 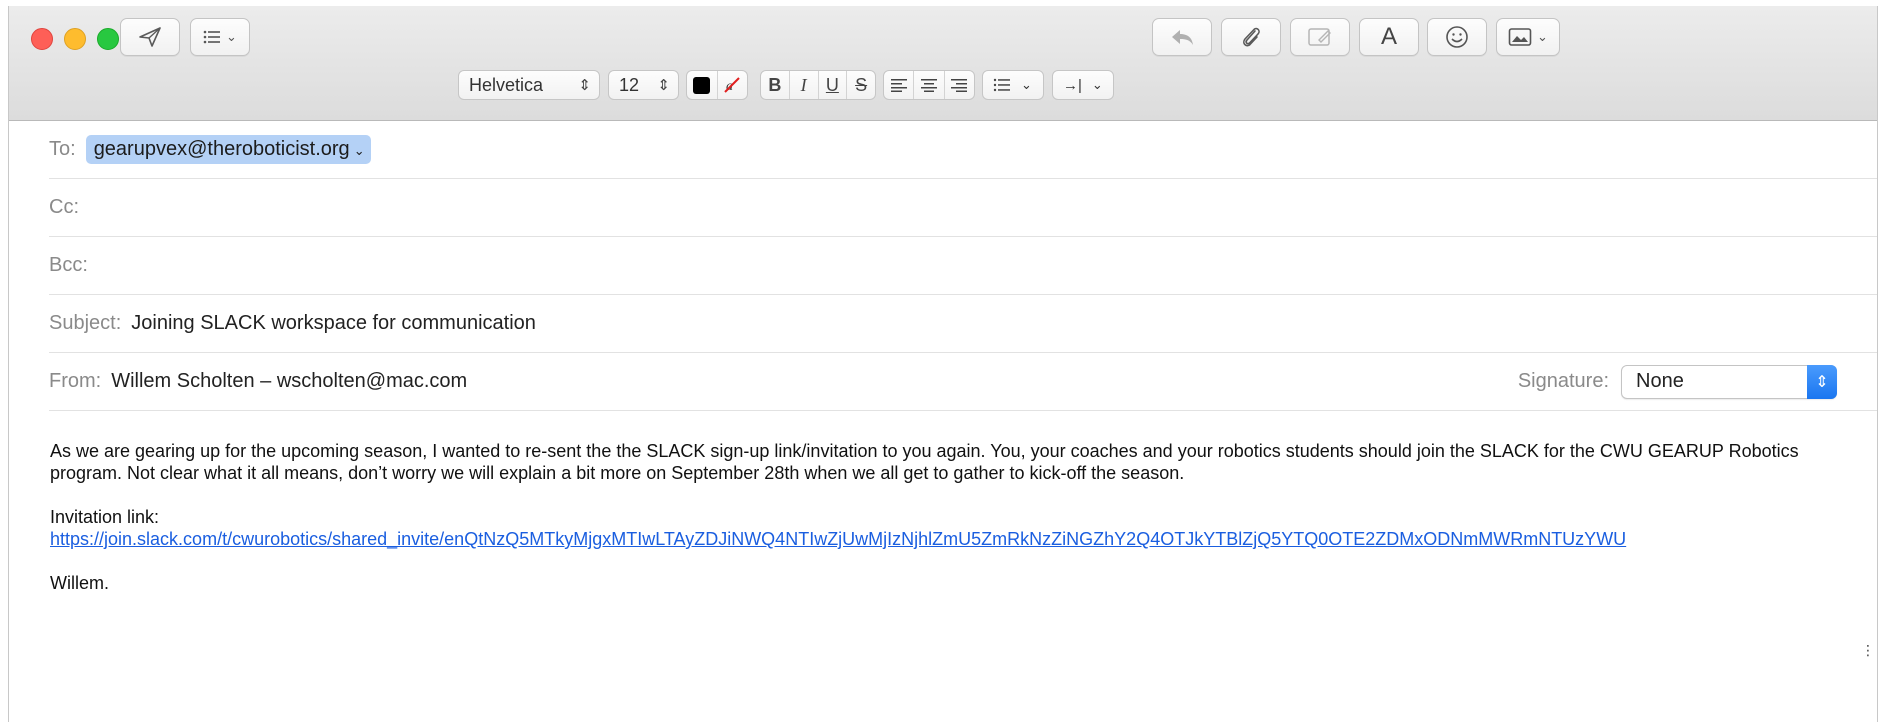 I want to click on bcc-row: Bcc:, so click(x=963, y=266).